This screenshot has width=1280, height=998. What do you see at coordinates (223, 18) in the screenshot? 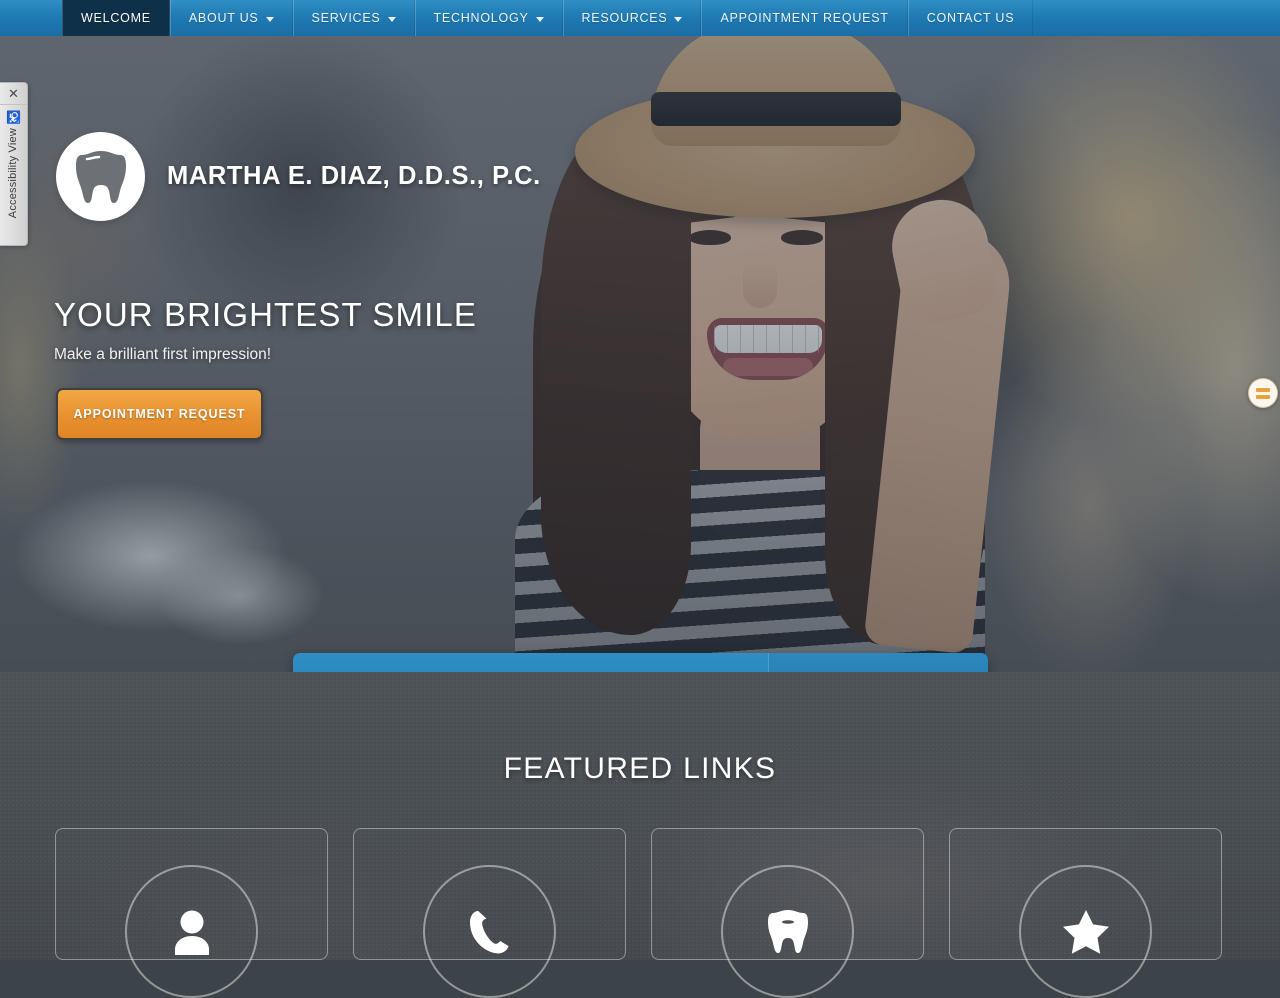
I see `nav-label: ABOUT US` at bounding box center [223, 18].